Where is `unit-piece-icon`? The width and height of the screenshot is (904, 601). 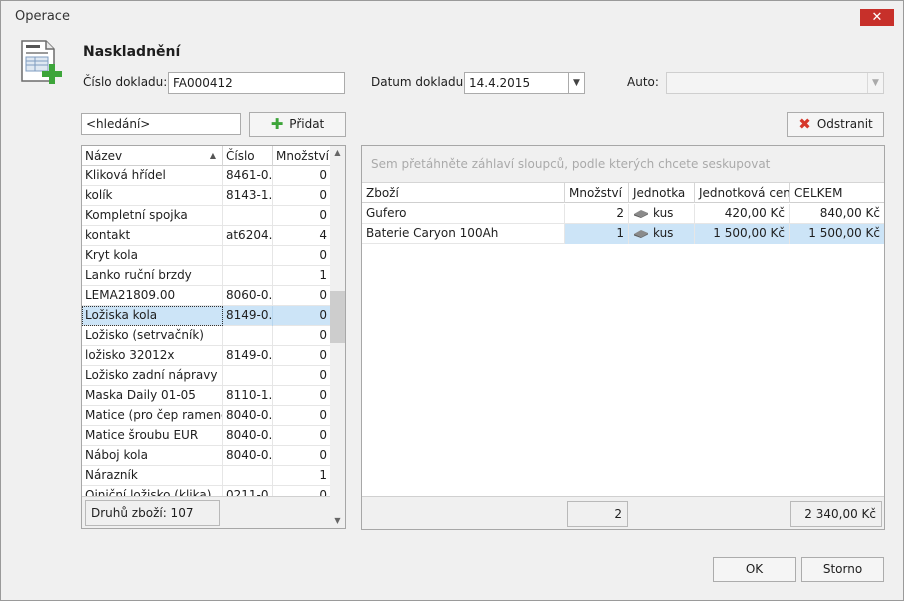
unit-piece-icon is located at coordinates (641, 214).